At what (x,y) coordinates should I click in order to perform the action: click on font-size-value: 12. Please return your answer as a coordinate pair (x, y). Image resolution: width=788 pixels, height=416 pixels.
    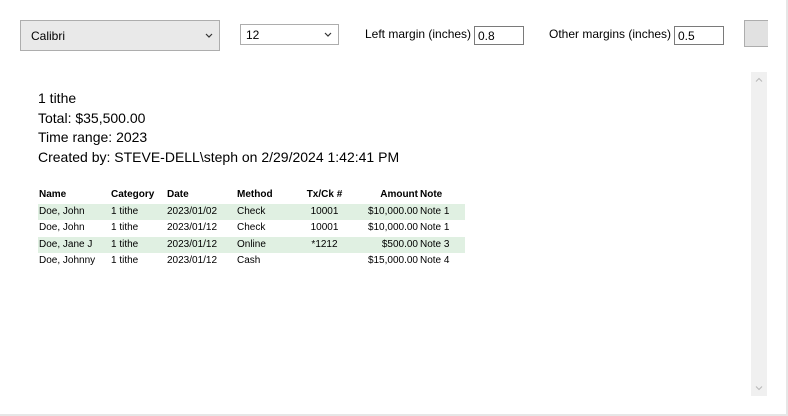
    Looking at the image, I should click on (253, 34).